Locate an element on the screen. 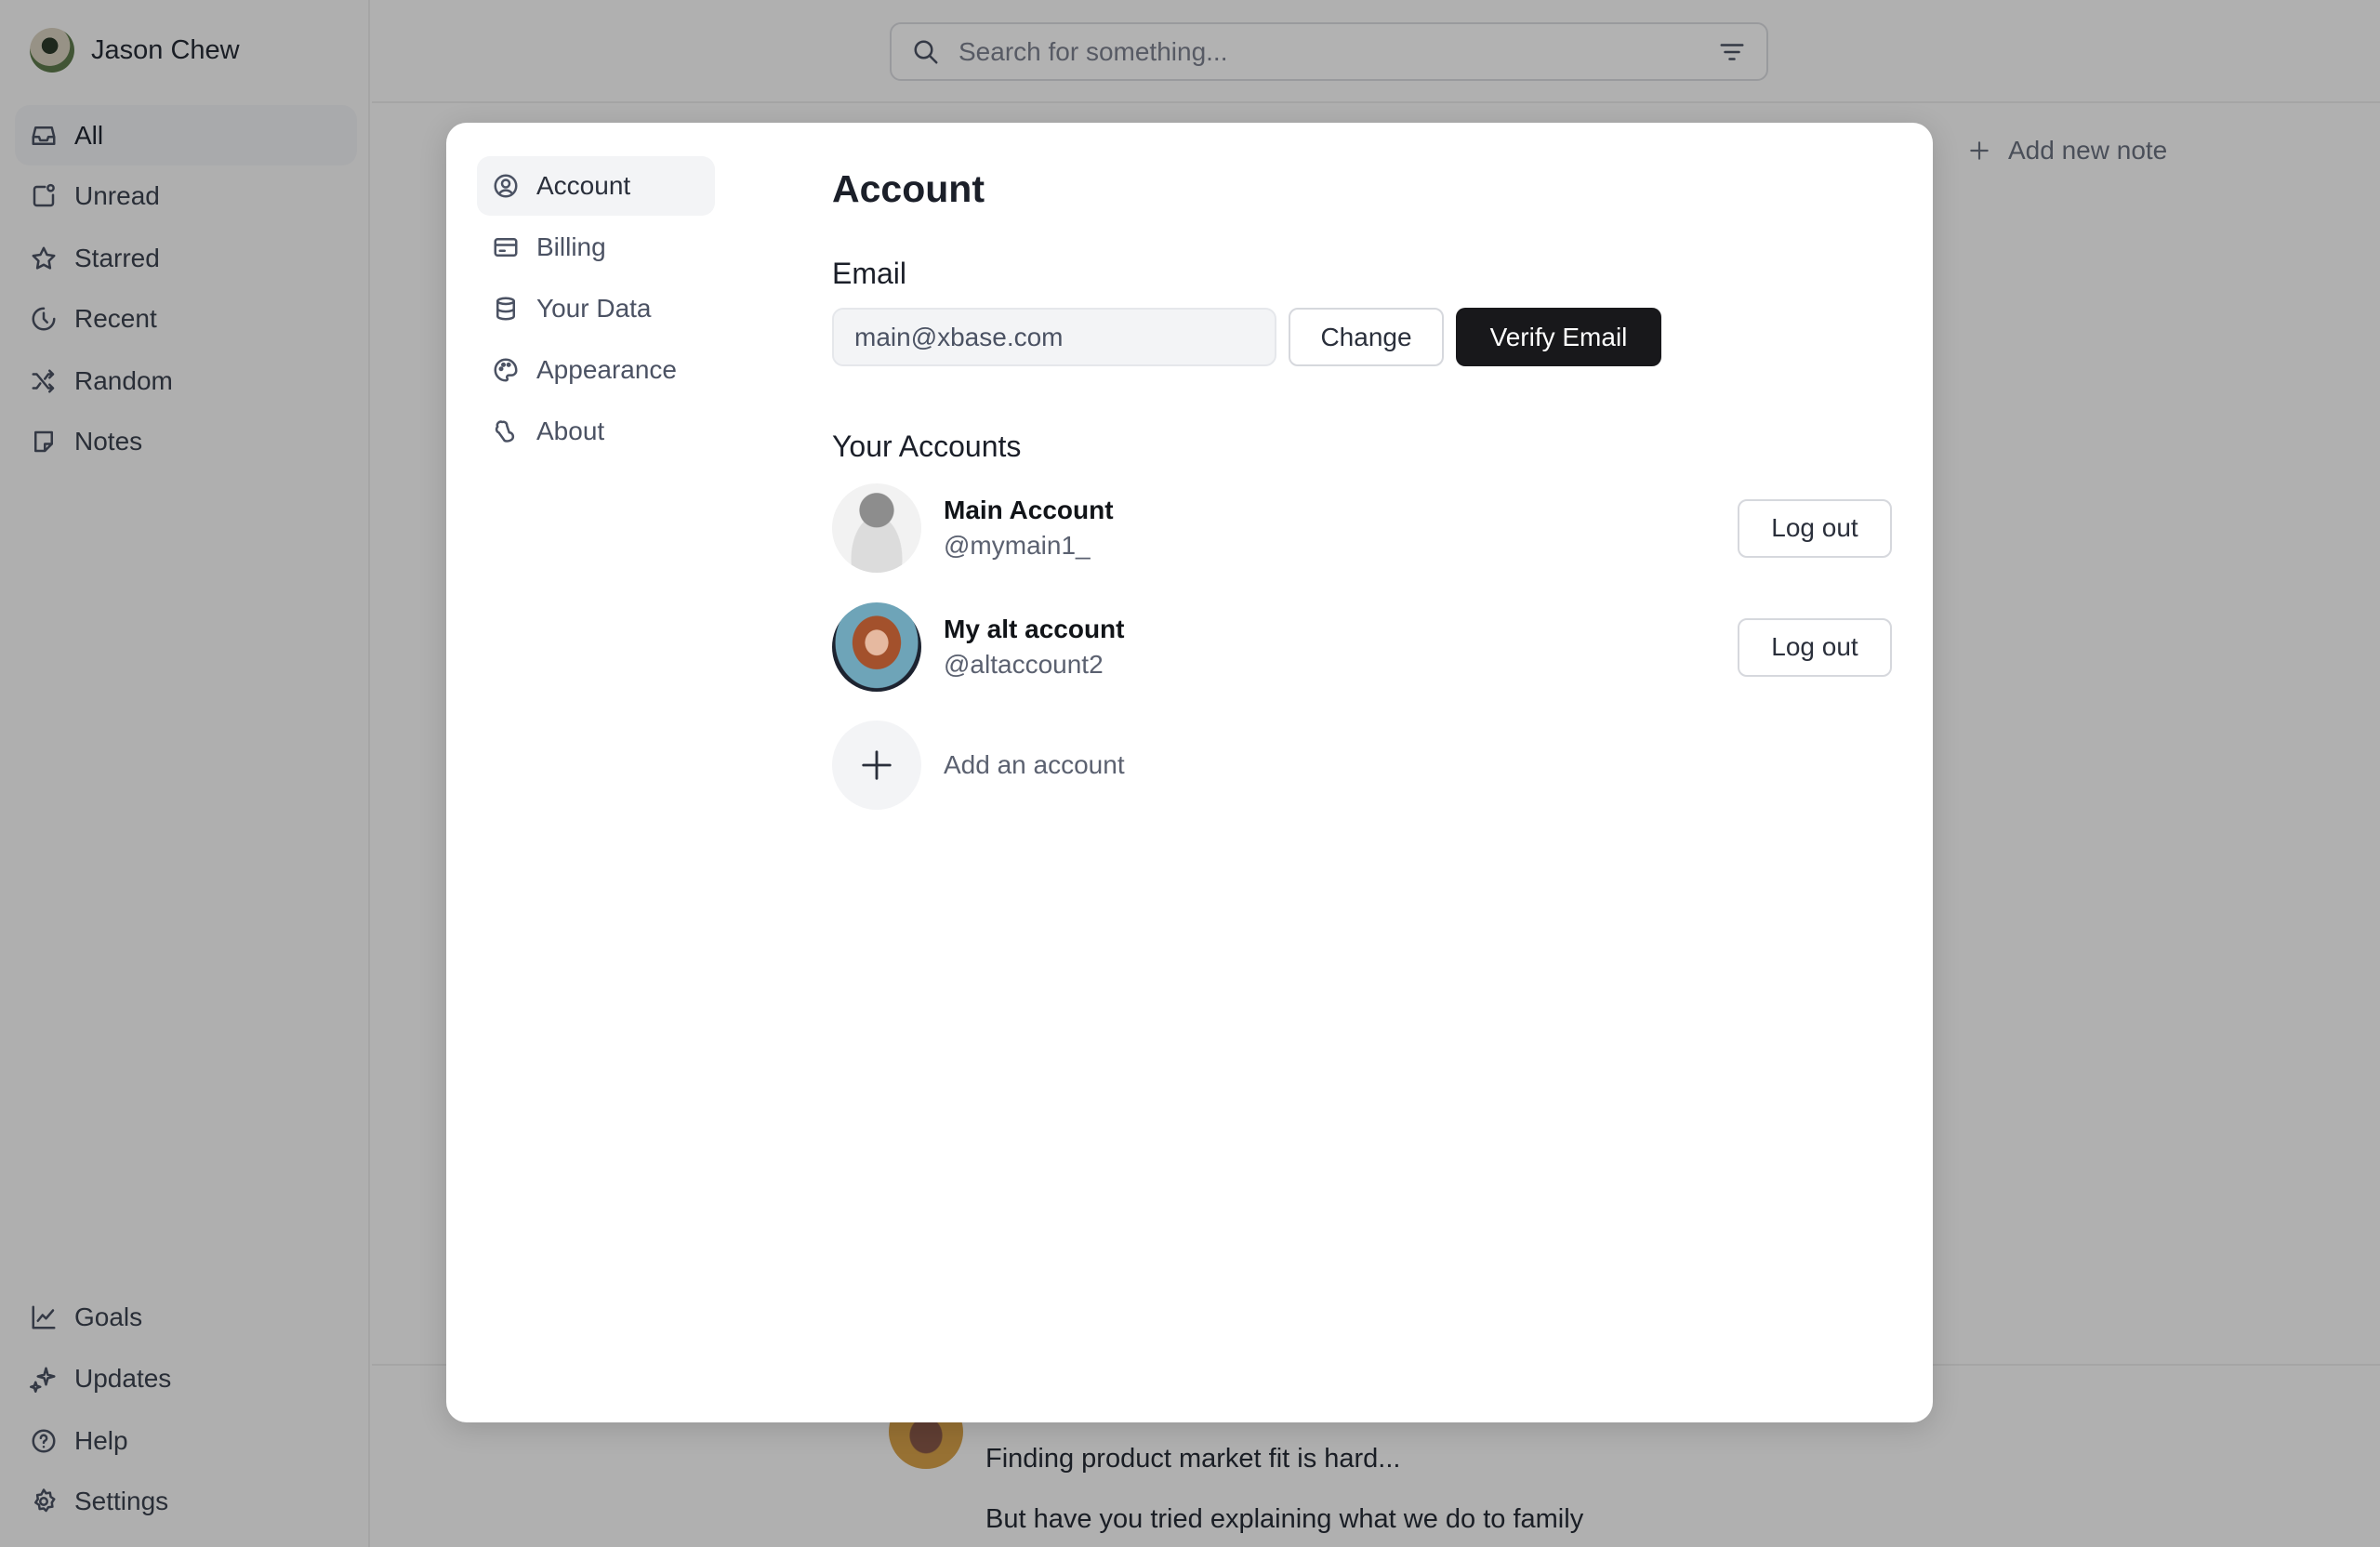 The height and width of the screenshot is (1547, 2380). modal-nav-billing: Billing is located at coordinates (596, 247).